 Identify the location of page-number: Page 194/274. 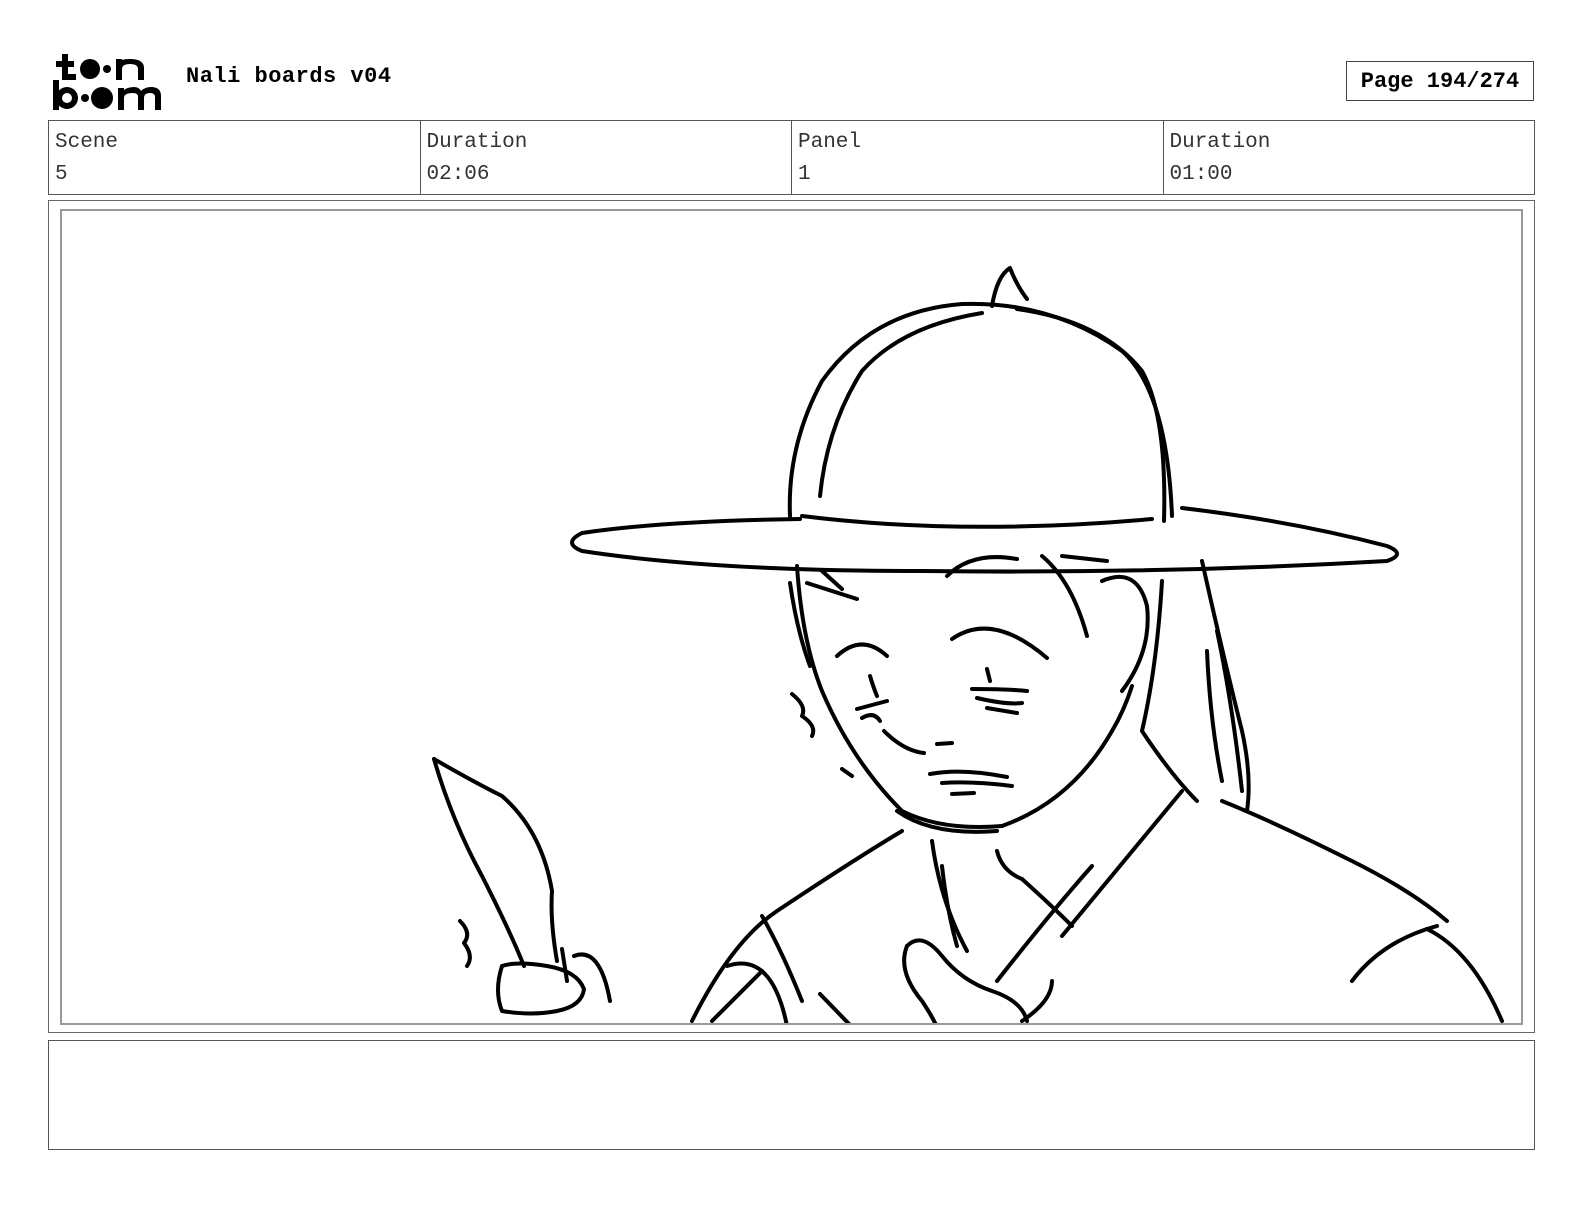
(1440, 81).